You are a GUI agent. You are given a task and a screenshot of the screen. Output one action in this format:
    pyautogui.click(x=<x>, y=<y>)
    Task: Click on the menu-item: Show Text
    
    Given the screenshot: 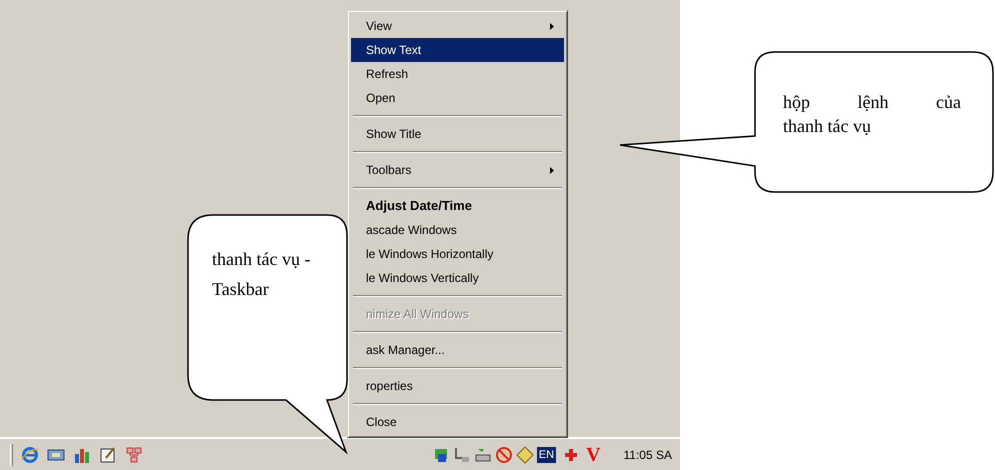 What is the action you would take?
    pyautogui.click(x=457, y=50)
    